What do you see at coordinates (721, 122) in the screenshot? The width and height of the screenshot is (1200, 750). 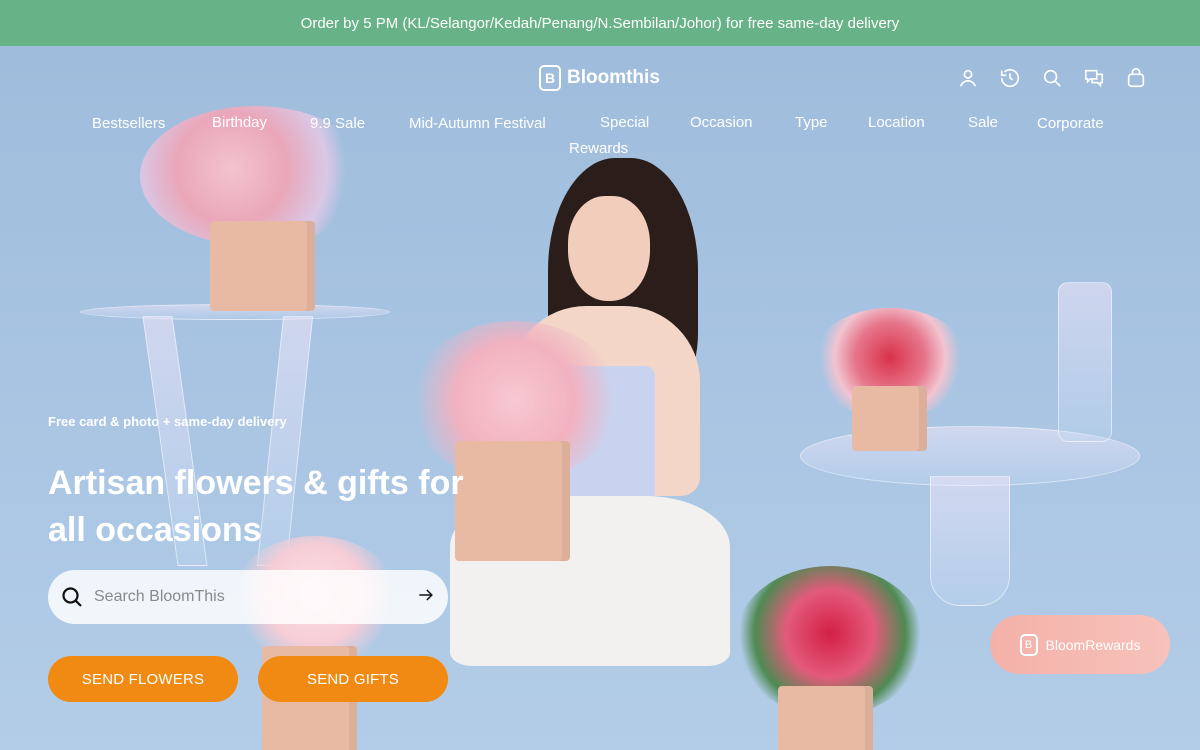 I see `nav-item-occasion: Occasion` at bounding box center [721, 122].